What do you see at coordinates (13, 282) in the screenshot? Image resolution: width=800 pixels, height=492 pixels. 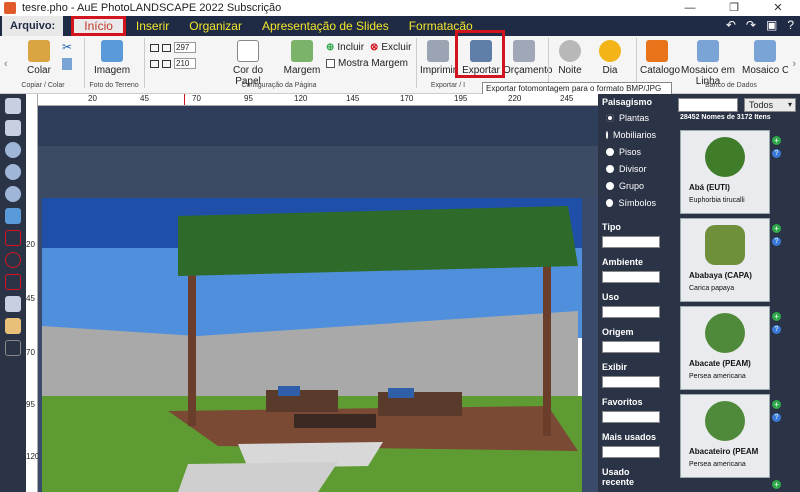 I see `polyline-tool-icon` at bounding box center [13, 282].